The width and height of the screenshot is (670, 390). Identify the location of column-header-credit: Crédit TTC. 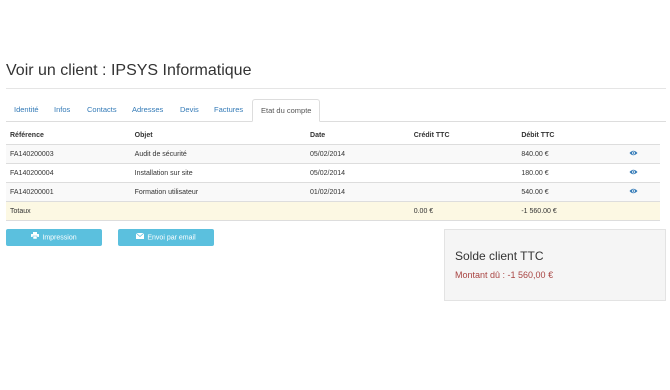
(463, 135).